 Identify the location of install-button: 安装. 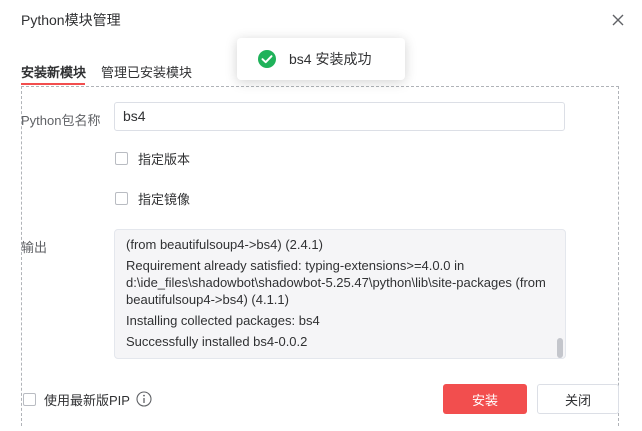
(485, 399).